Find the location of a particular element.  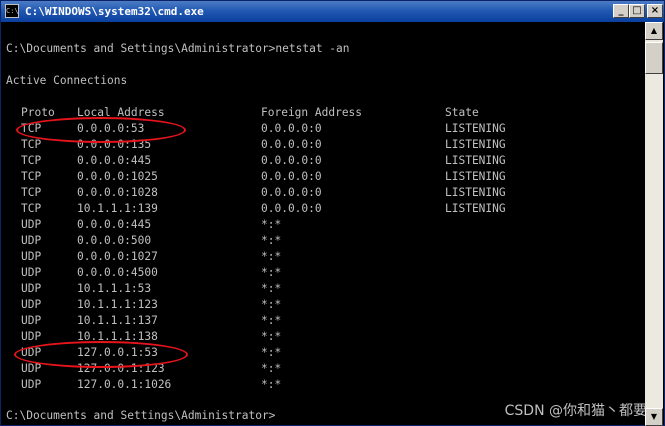

table-row: UDP 10.1.1.1:53 *:* is located at coordinates (325, 289).